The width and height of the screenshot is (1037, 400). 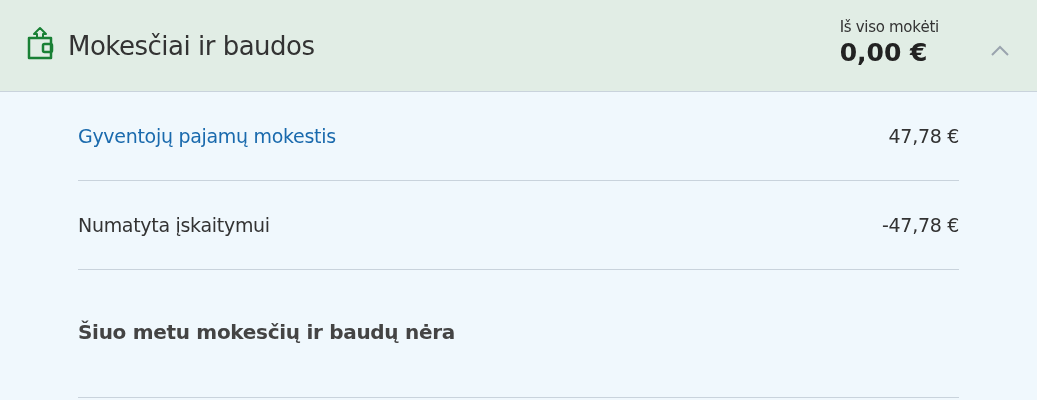 I want to click on row-label: Numatyta įskaitymui, so click(x=174, y=225).